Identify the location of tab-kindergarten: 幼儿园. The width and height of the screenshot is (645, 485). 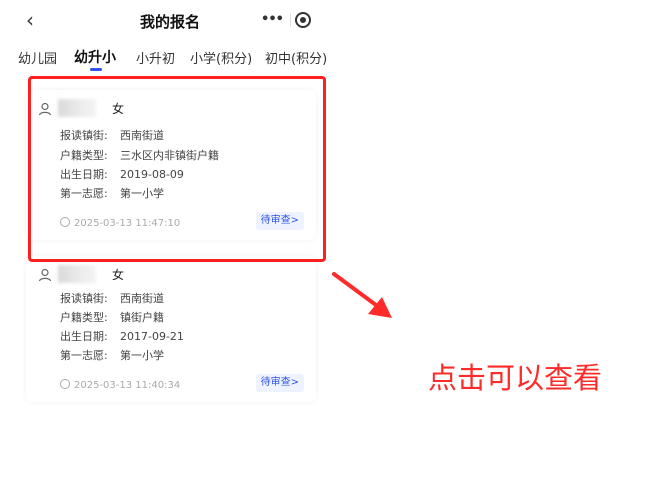
(37, 57).